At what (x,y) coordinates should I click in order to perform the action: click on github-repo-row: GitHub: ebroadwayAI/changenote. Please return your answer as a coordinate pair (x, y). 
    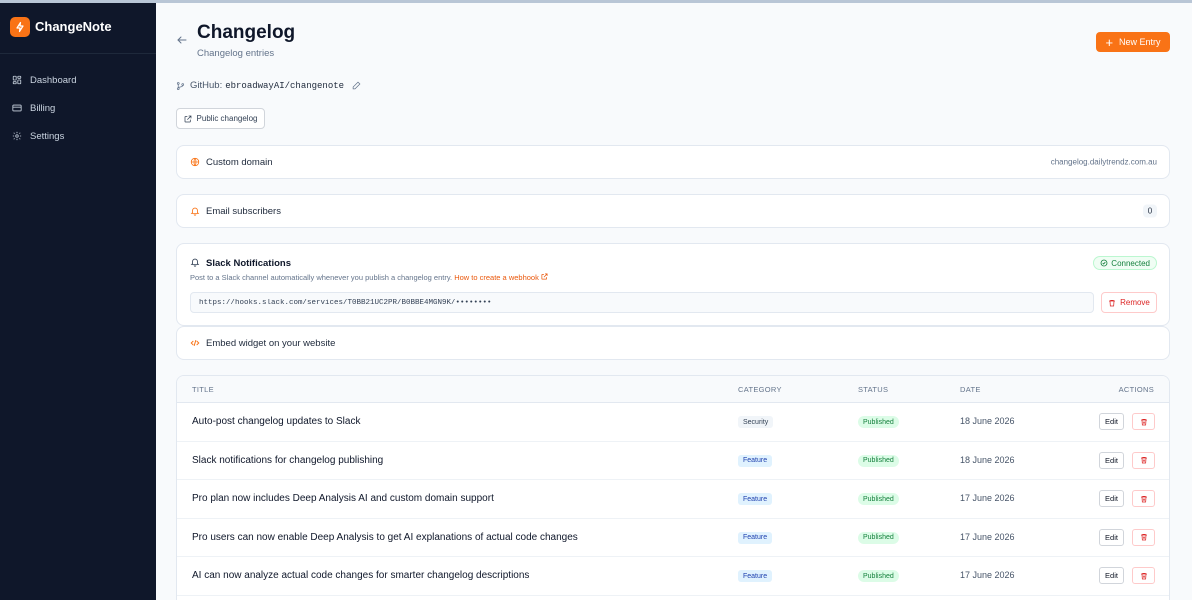
    Looking at the image, I should click on (271, 85).